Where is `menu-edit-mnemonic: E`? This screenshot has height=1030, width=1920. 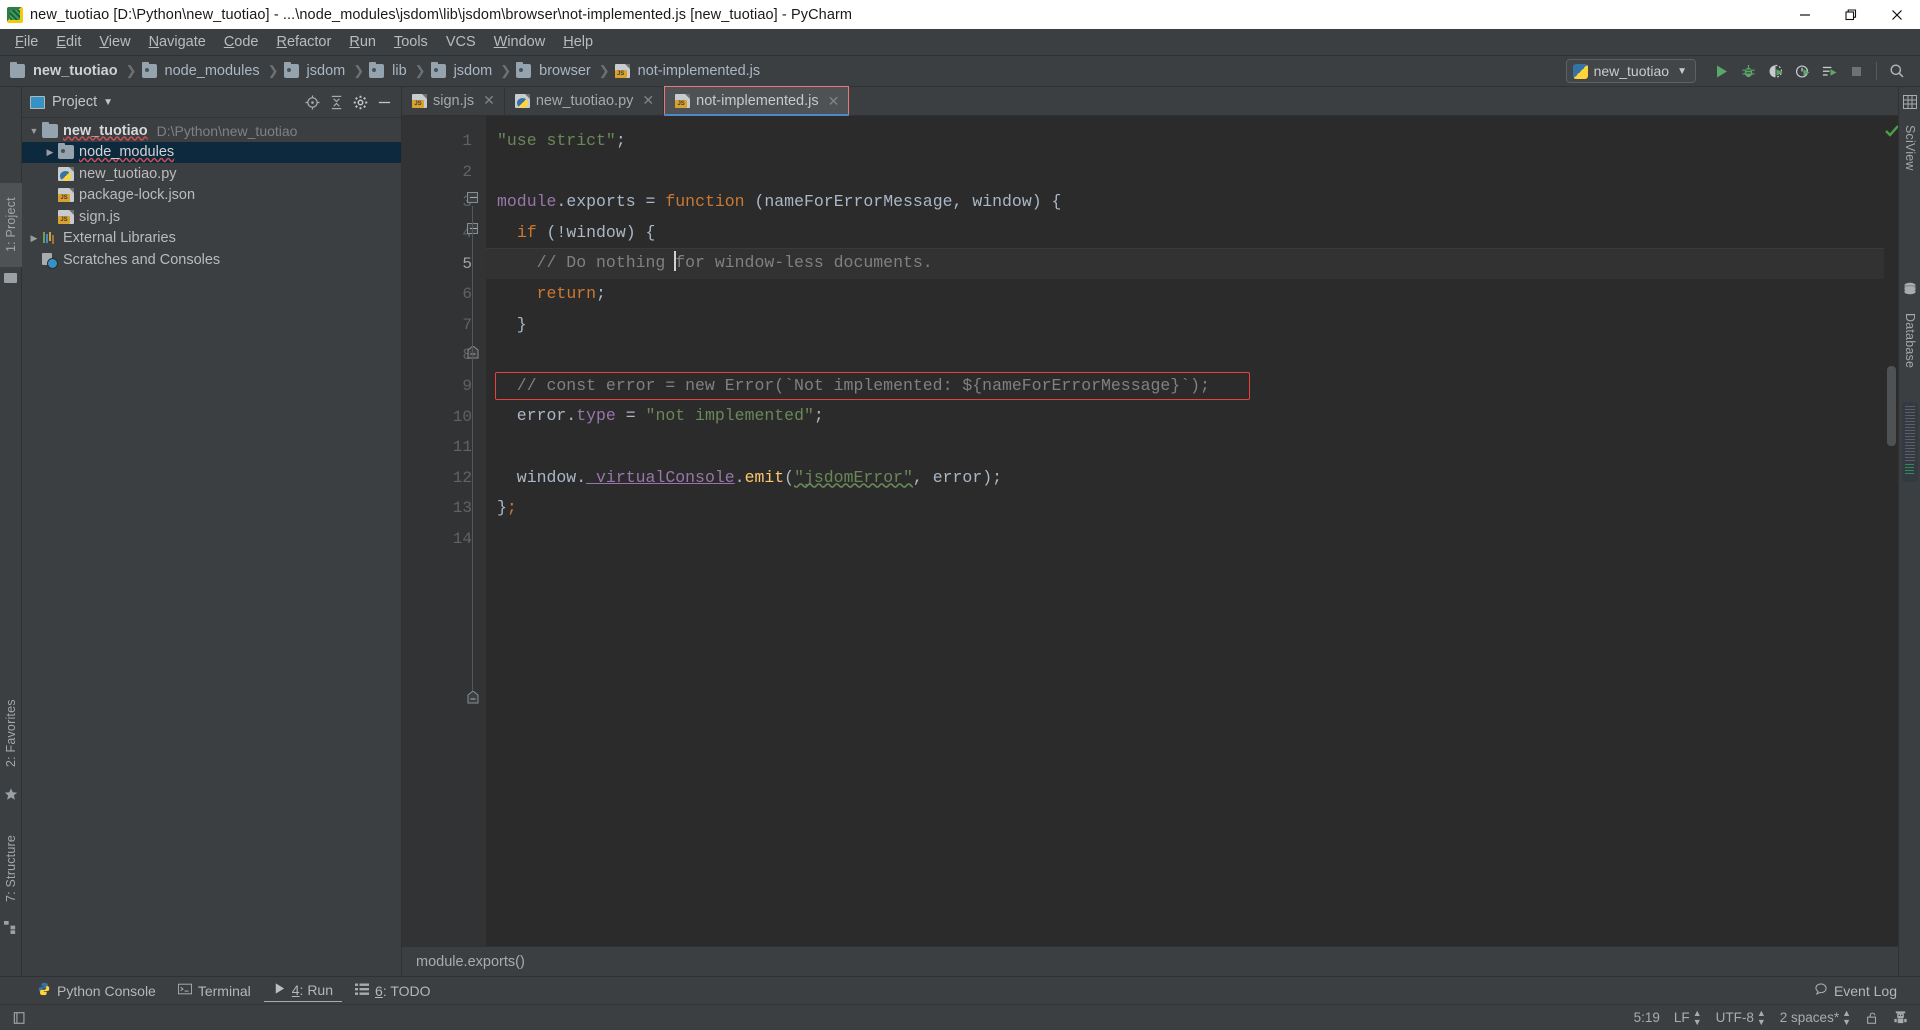 menu-edit-mnemonic: E is located at coordinates (61, 42).